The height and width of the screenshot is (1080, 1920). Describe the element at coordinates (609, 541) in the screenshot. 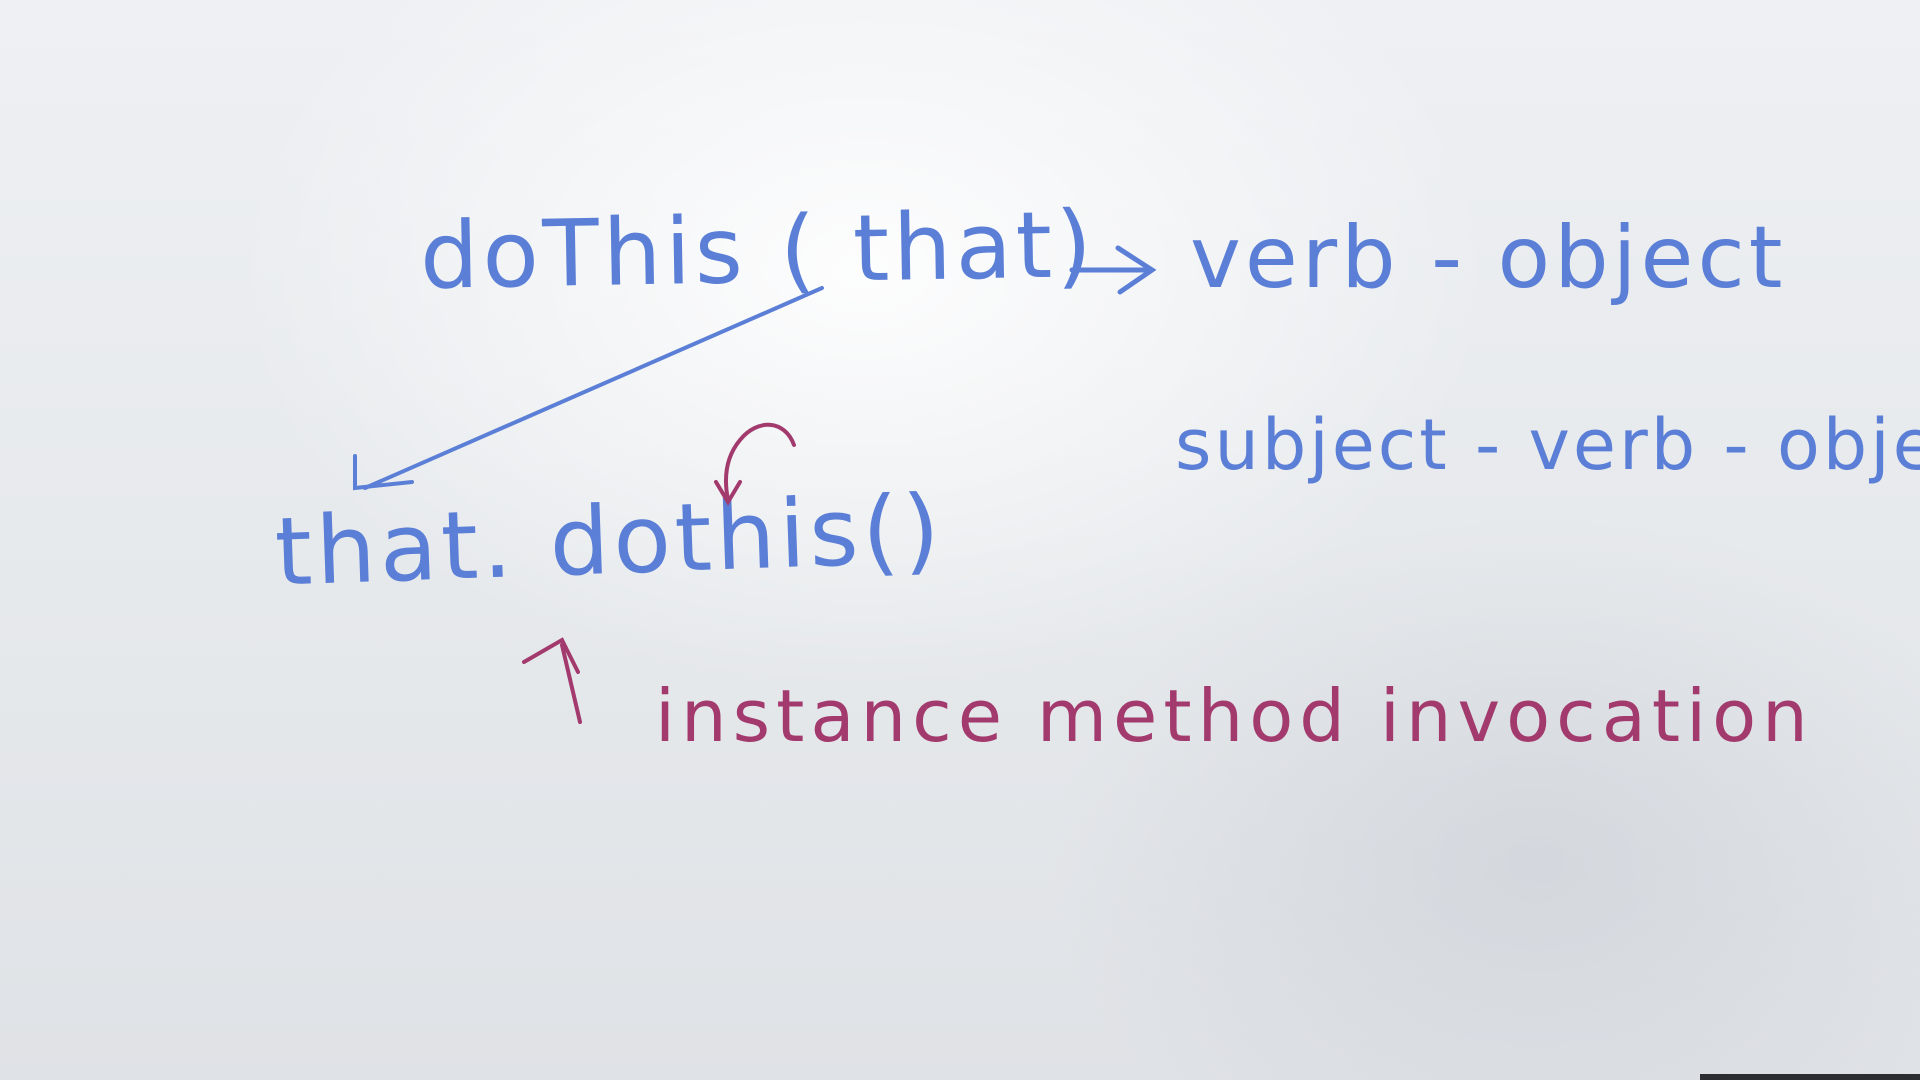

I see `that-dothis-expression: that. dothis()` at that location.